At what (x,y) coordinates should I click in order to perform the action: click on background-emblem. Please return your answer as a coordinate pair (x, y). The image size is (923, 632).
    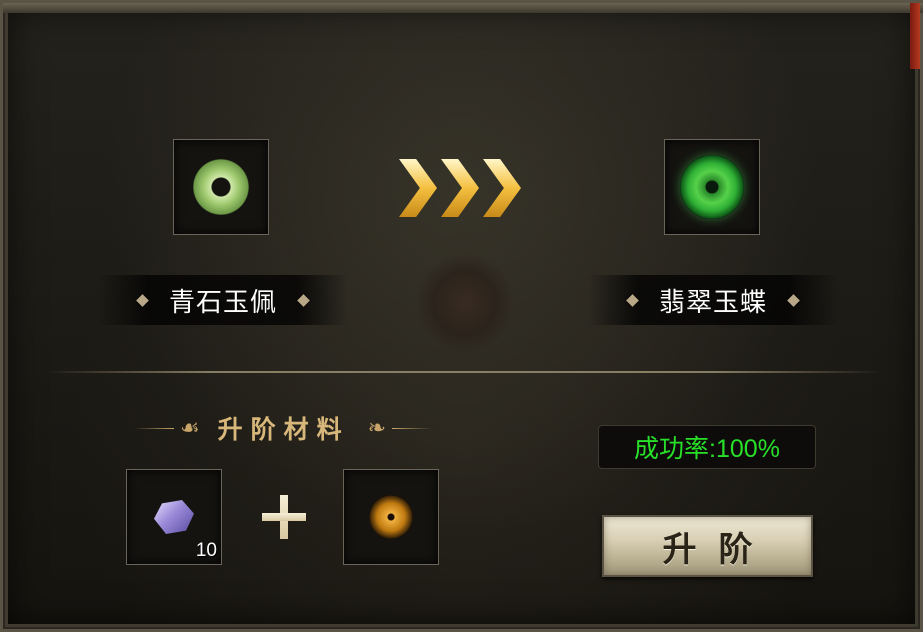
    Looking at the image, I should click on (465, 303).